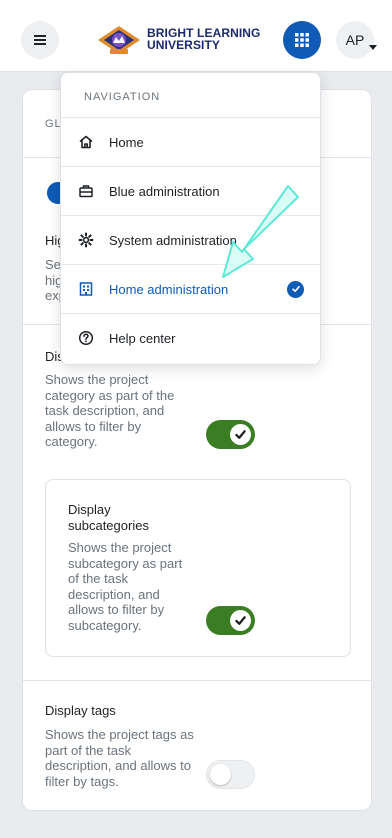 The height and width of the screenshot is (838, 392). I want to click on tags-title: Display tags, so click(80, 710).